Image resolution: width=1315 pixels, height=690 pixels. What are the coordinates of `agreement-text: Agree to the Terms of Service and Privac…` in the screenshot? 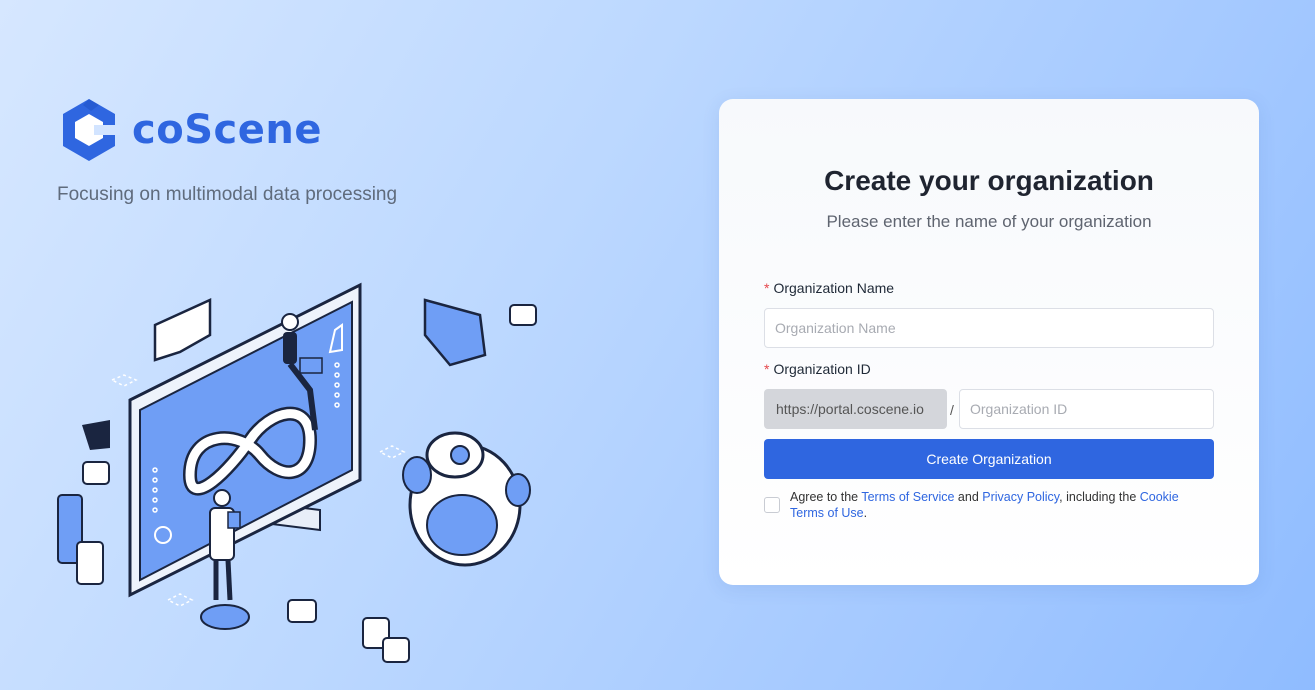 It's located at (1000, 505).